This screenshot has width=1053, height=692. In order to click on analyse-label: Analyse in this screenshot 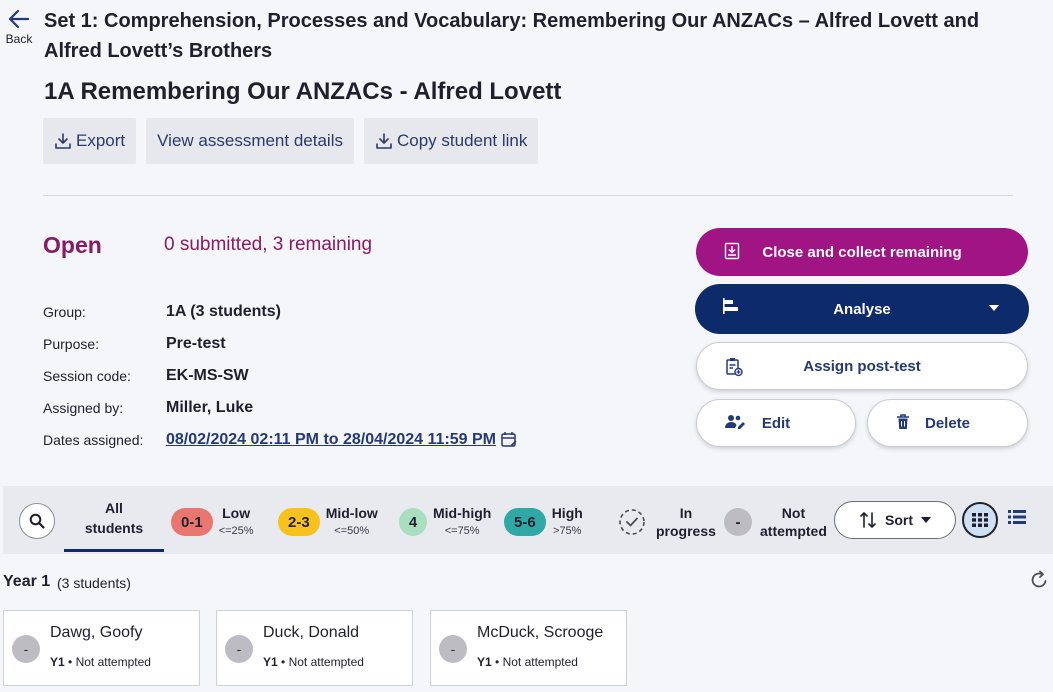, I will do `click(862, 309)`.